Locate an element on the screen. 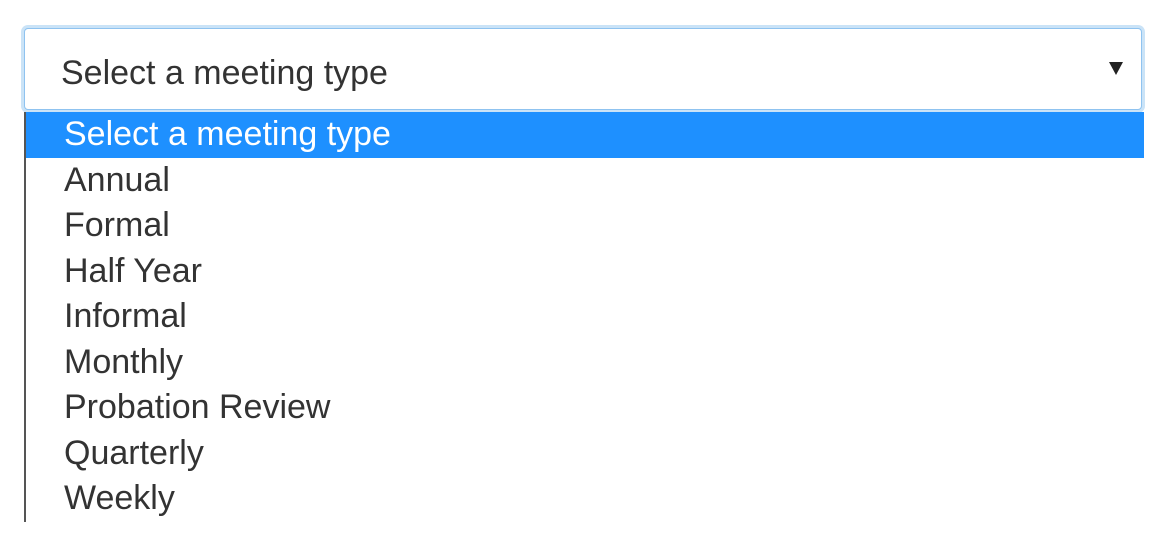 This screenshot has width=1171, height=540. option-half-year: Half Year is located at coordinates (585, 272).